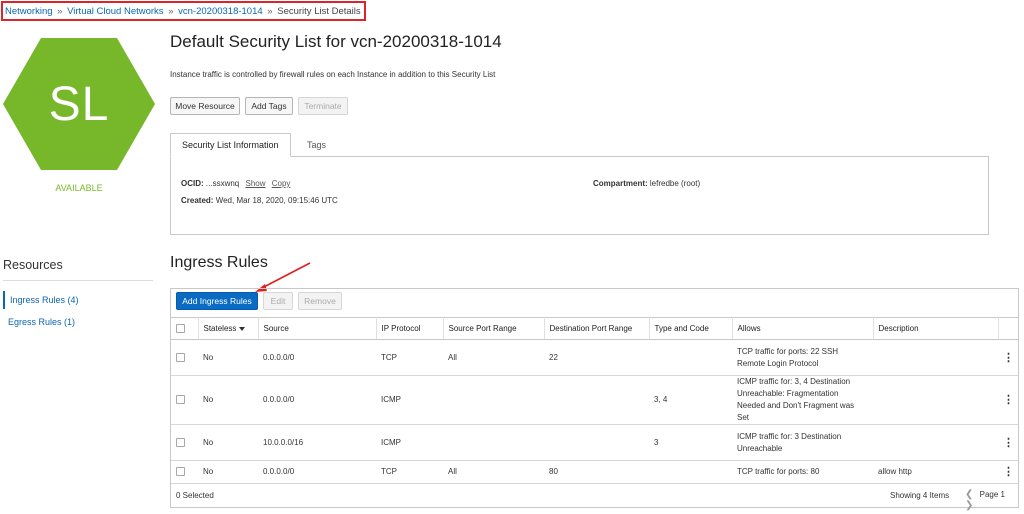  Describe the element at coordinates (597, 328) in the screenshot. I see `column-header-destination-port-range: Destination Port Range` at that location.